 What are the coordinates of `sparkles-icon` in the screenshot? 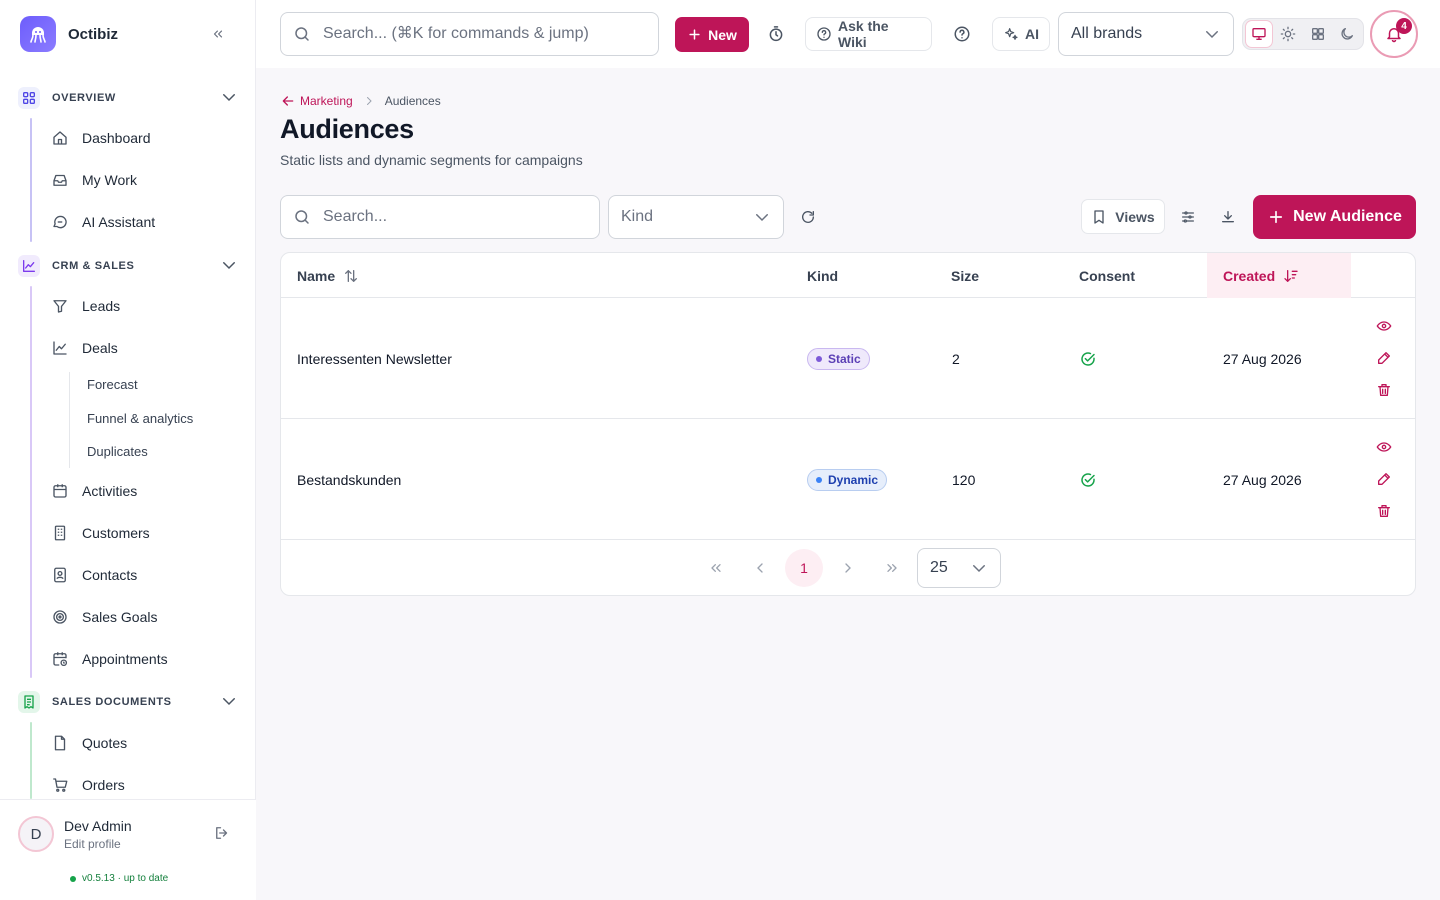 It's located at (1011, 34).